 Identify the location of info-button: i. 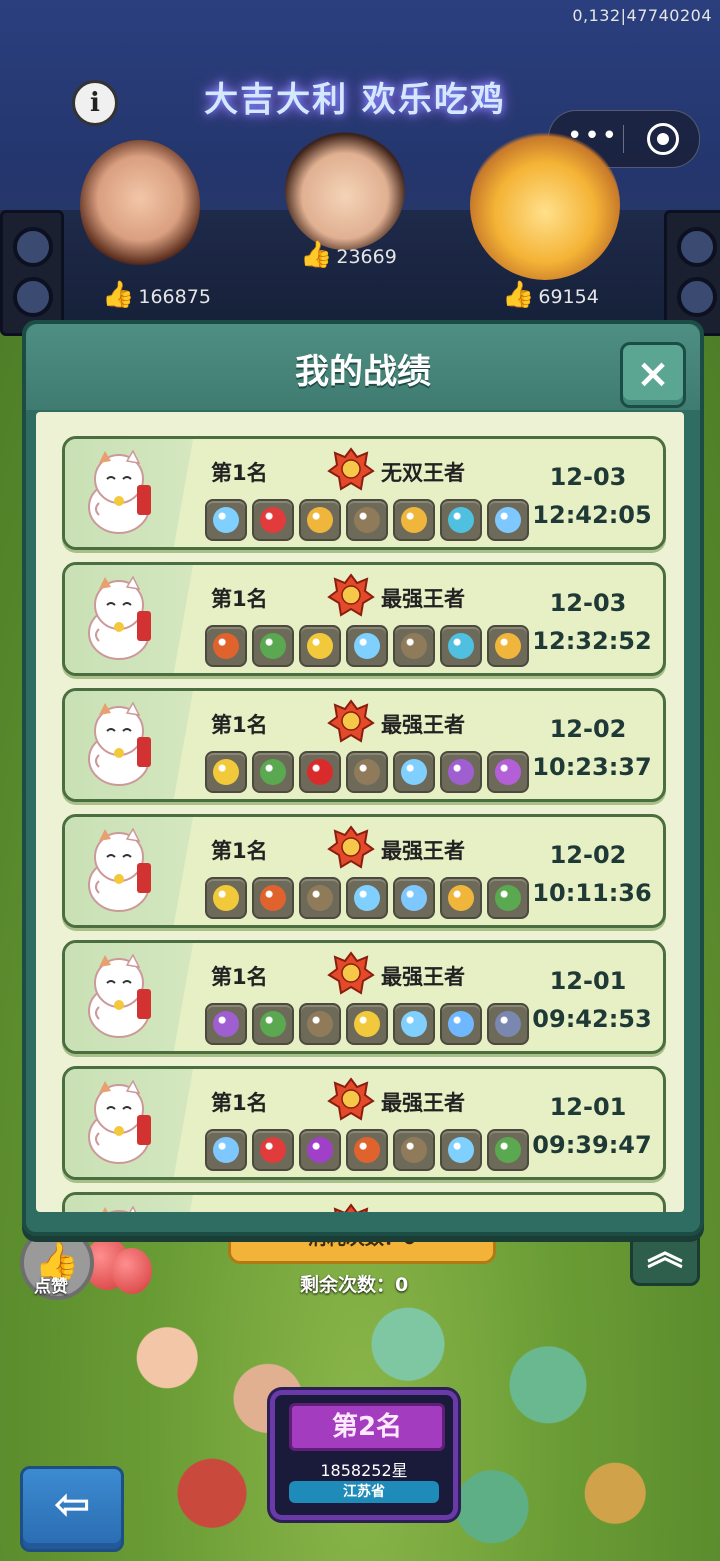
(95, 103).